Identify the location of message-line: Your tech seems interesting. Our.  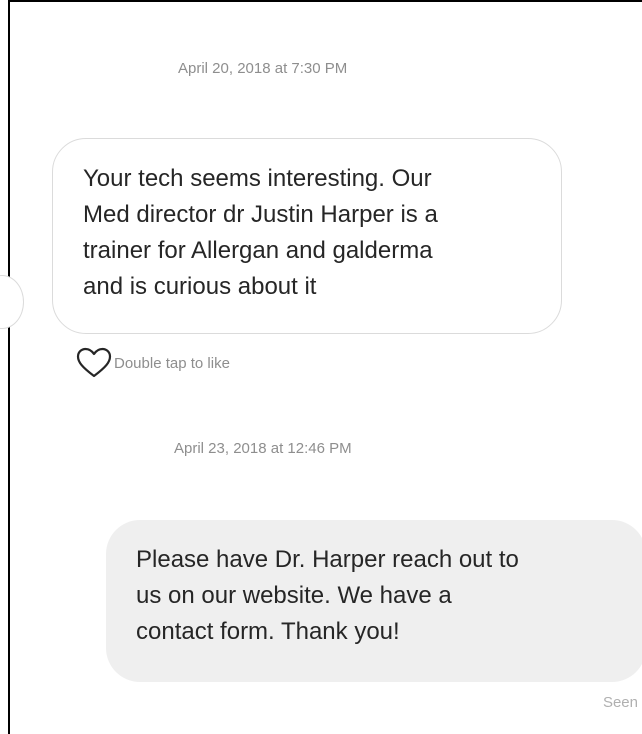
(257, 178).